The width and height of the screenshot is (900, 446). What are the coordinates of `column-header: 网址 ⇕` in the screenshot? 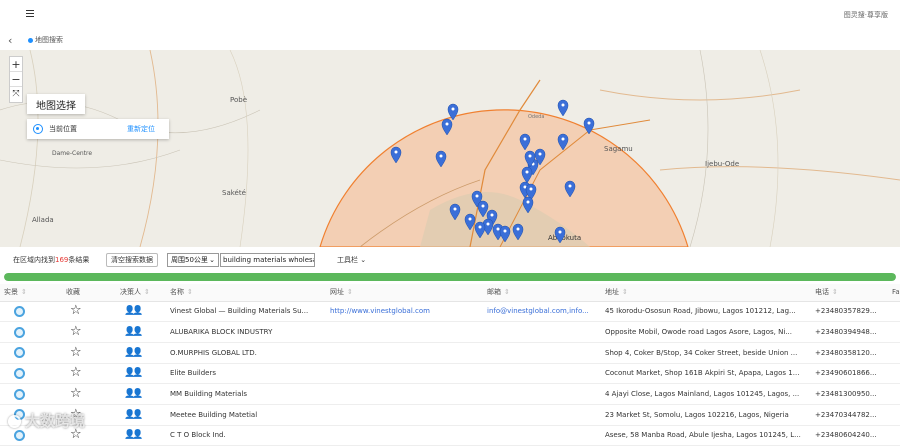 It's located at (404, 293).